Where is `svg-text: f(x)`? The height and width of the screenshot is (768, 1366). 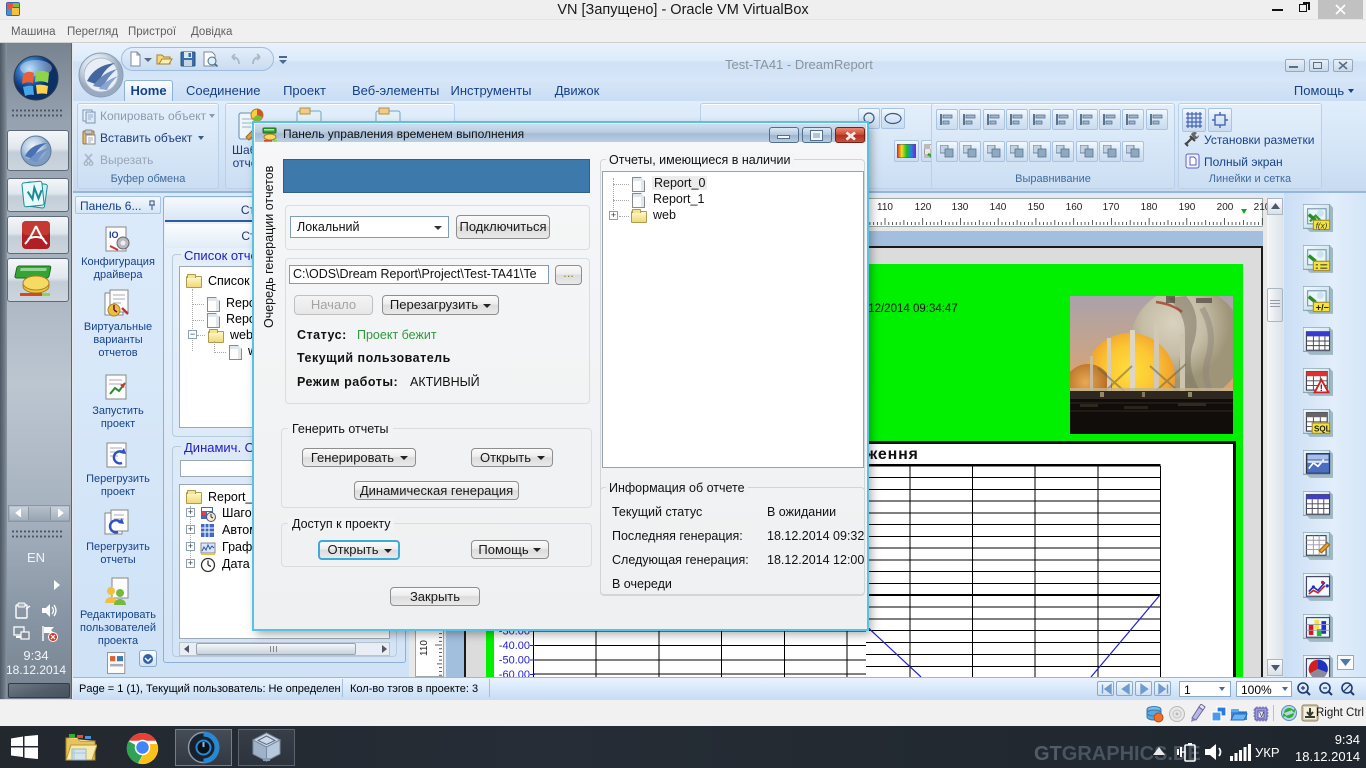 svg-text: f(x) is located at coordinates (1322, 225).